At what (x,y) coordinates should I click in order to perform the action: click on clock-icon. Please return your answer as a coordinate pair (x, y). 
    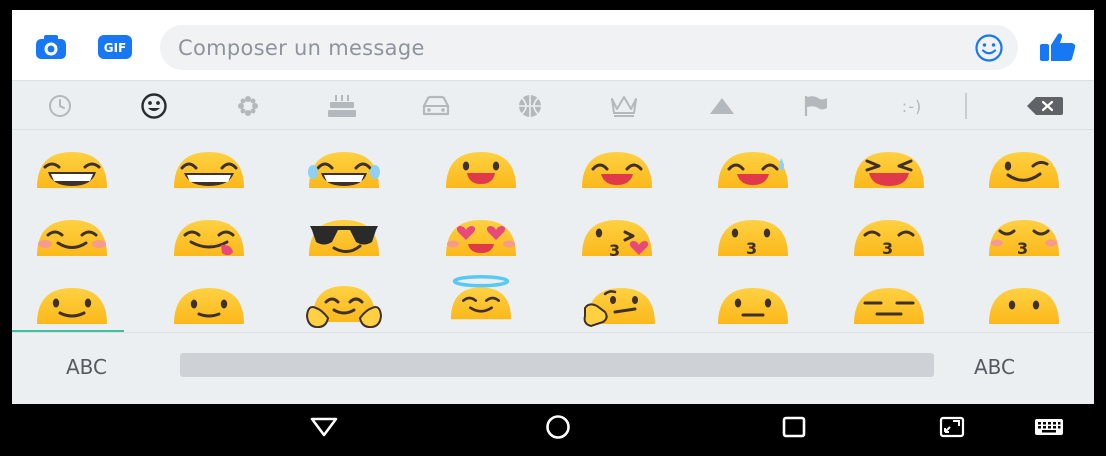
    Looking at the image, I should click on (60, 106).